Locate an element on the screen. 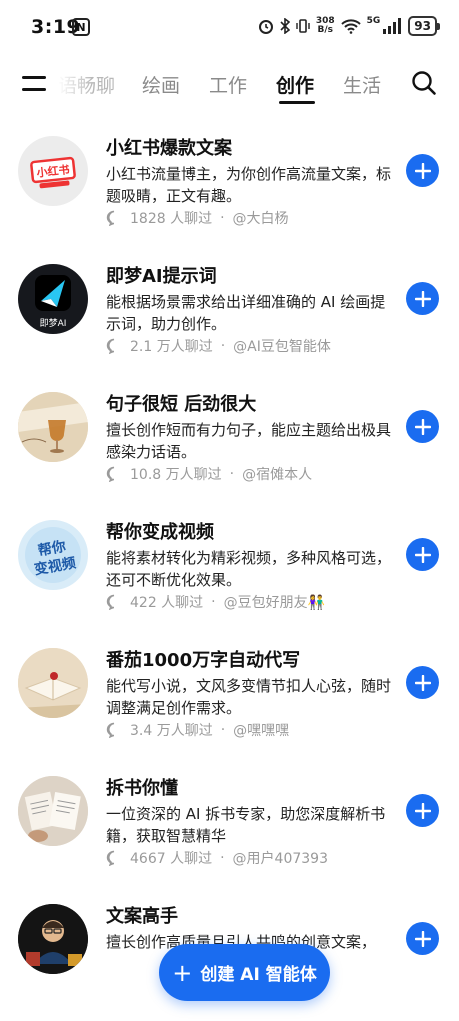  nfc-icon: N is located at coordinates (81, 27).